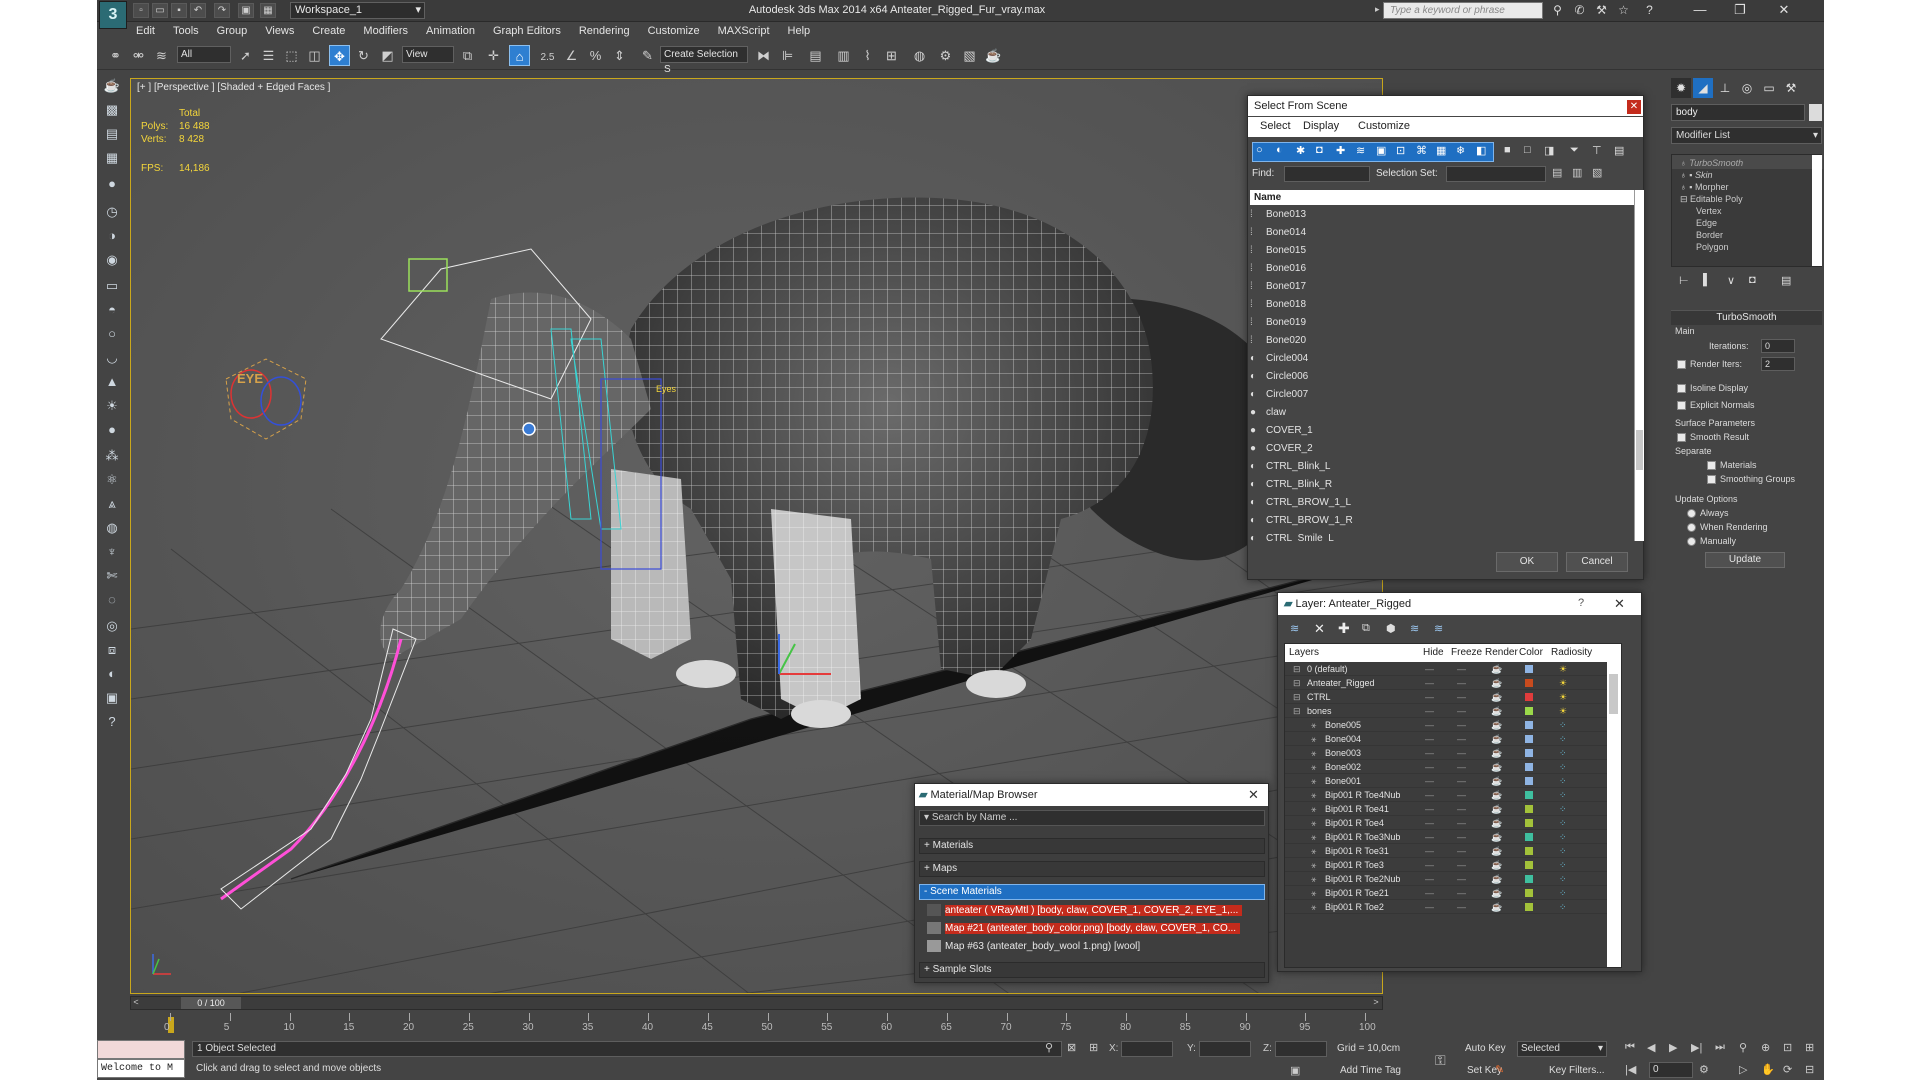 Image resolution: width=1920 pixels, height=1080 pixels. What do you see at coordinates (928, 817) in the screenshot?
I see `mmb-search-dropdown-icon: ▾` at bounding box center [928, 817].